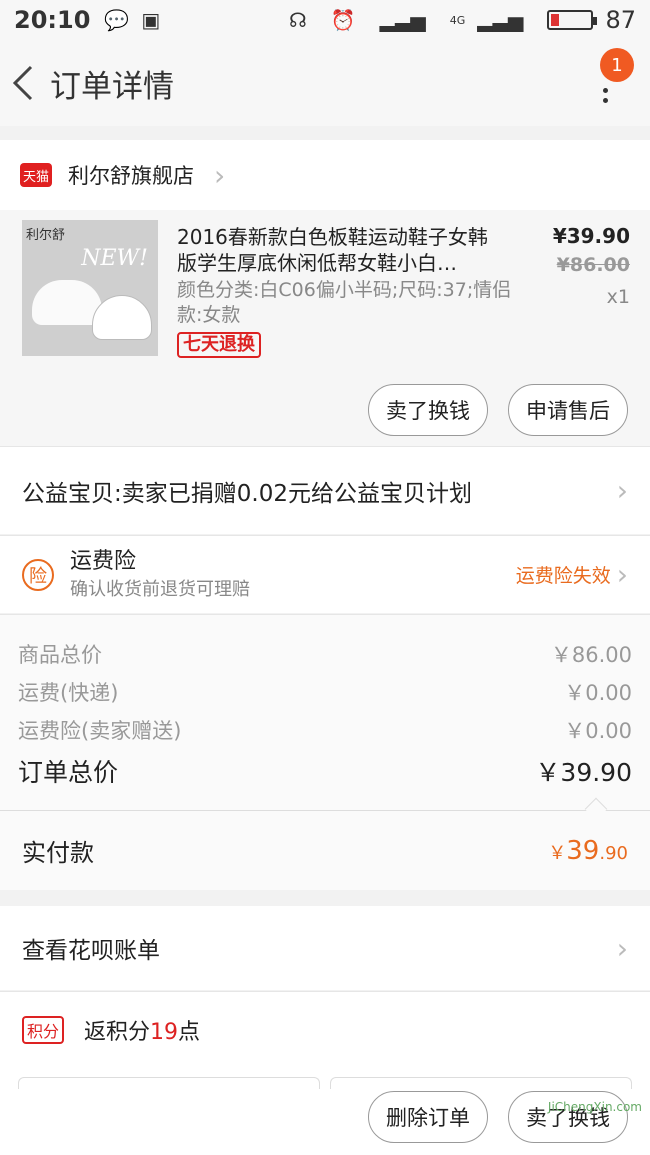 This screenshot has height=1155, width=650. I want to click on summary-label: 运费险(卖家赠送), so click(100, 731).